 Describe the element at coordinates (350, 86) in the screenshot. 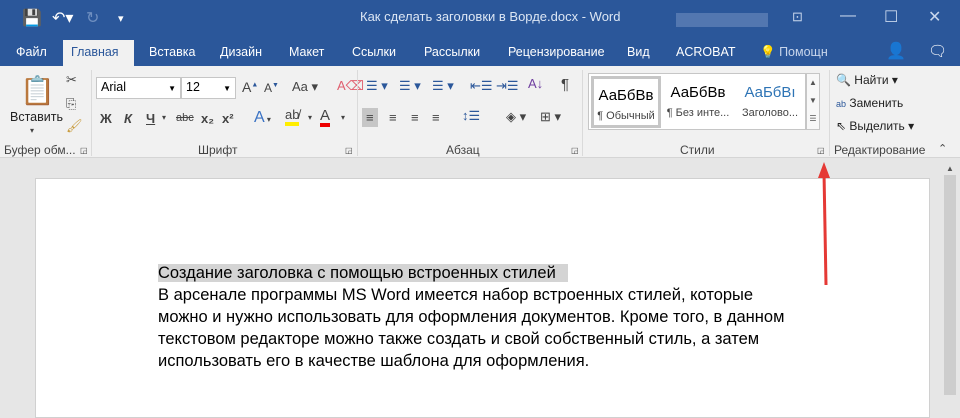

I see `clear-formatting-icon: A⌫` at that location.